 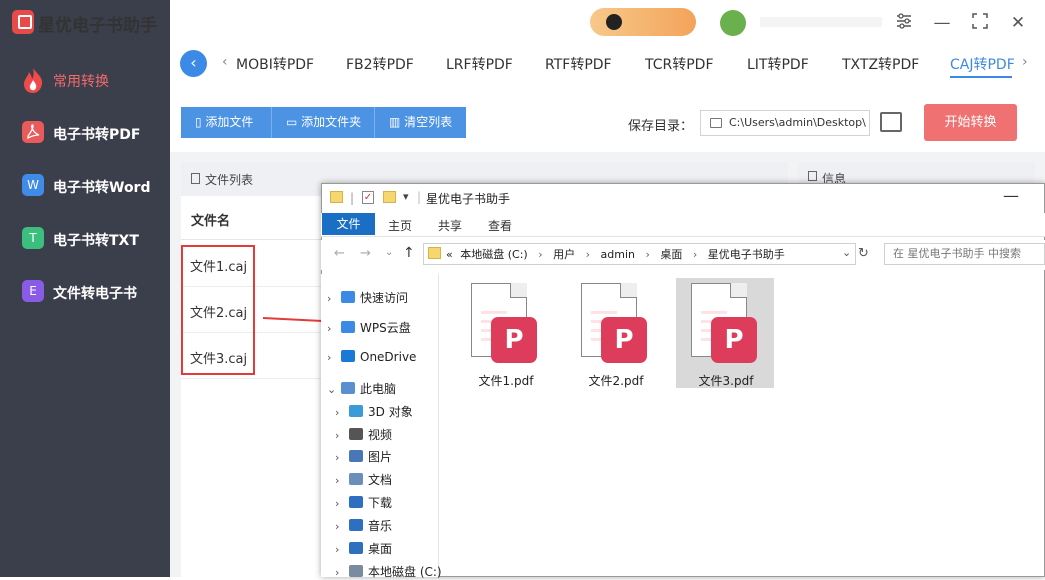 I want to click on breadcrumb-item: 星优电子书助手, so click(x=746, y=254).